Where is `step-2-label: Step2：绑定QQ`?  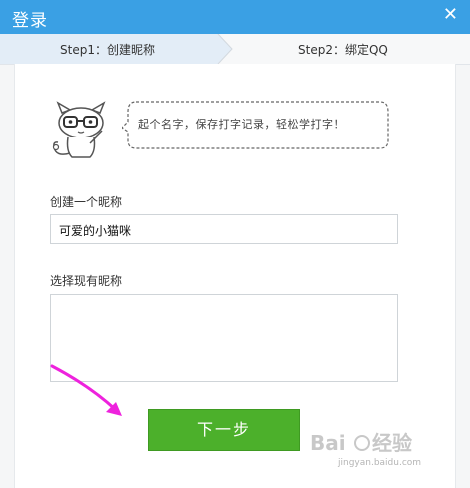 step-2-label: Step2：绑定QQ is located at coordinates (343, 50).